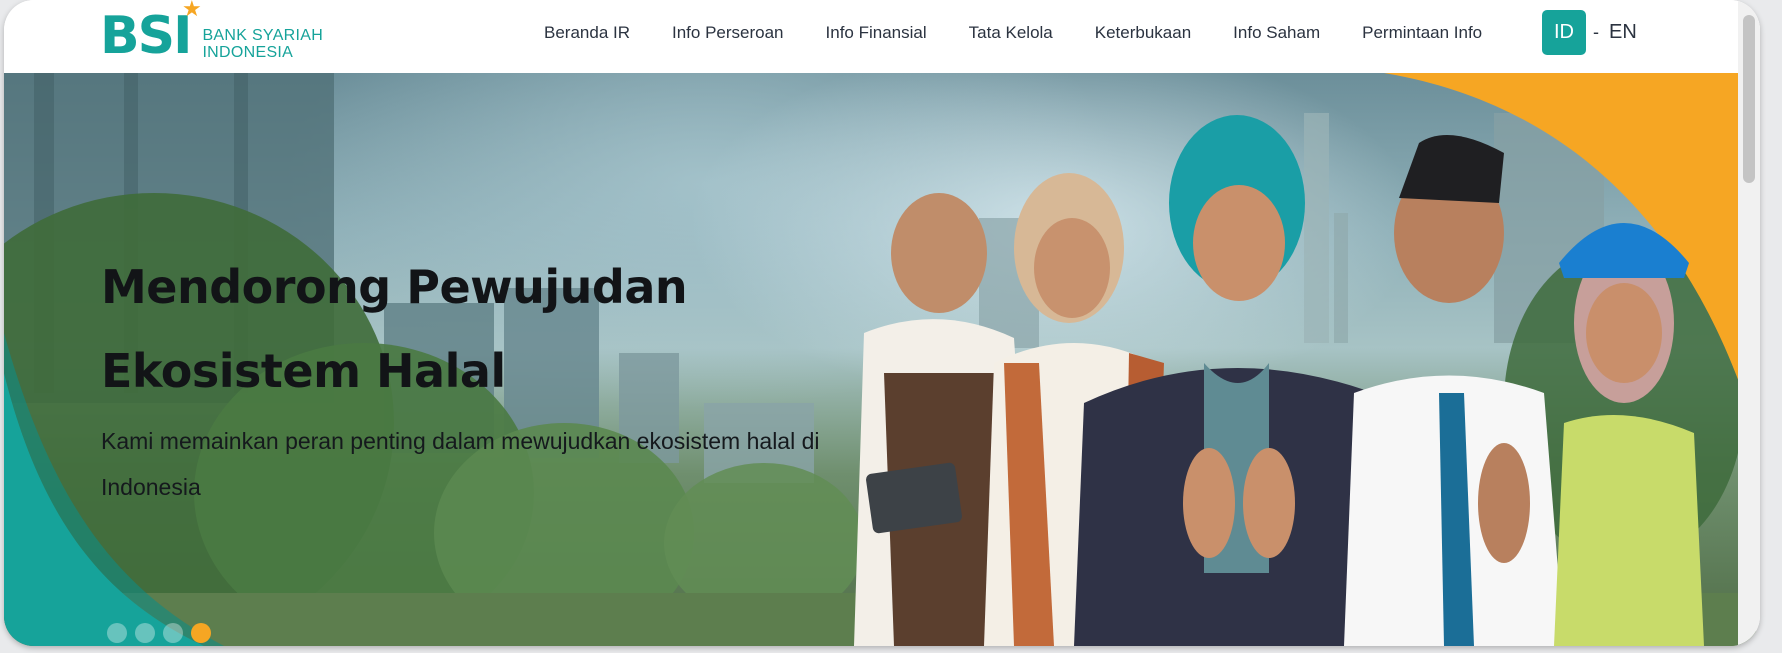  I want to click on language-switcher: ID - EN, so click(1589, 32).